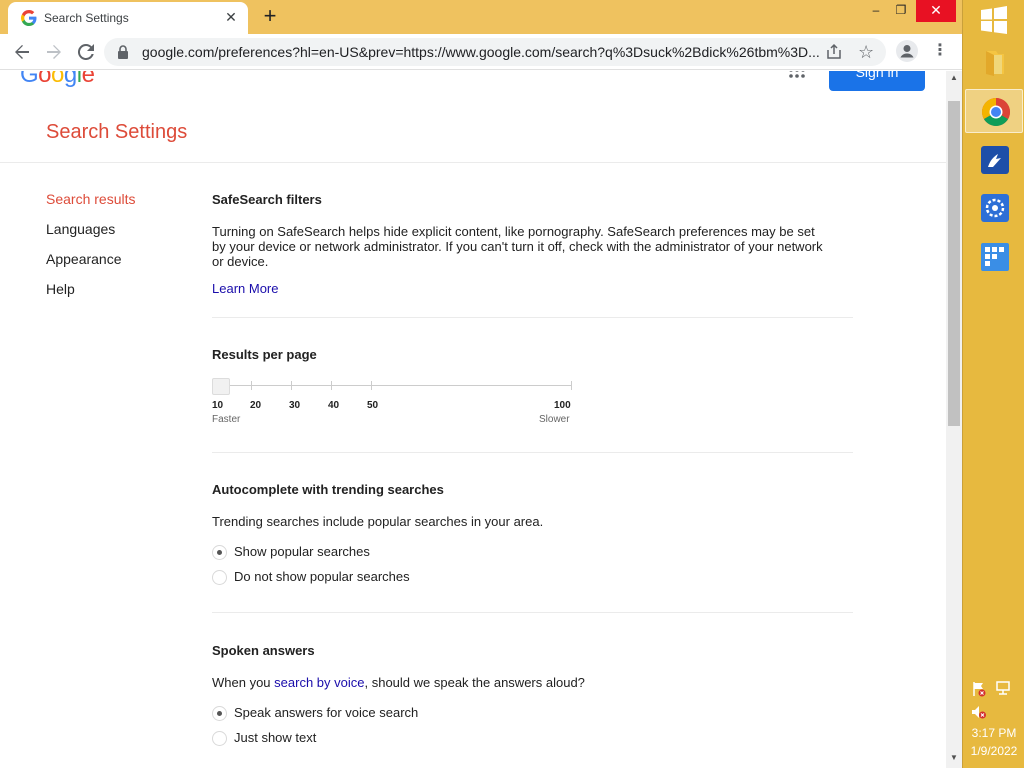  Describe the element at coordinates (295, 405) in the screenshot. I see `slider-label-30: 30` at that location.